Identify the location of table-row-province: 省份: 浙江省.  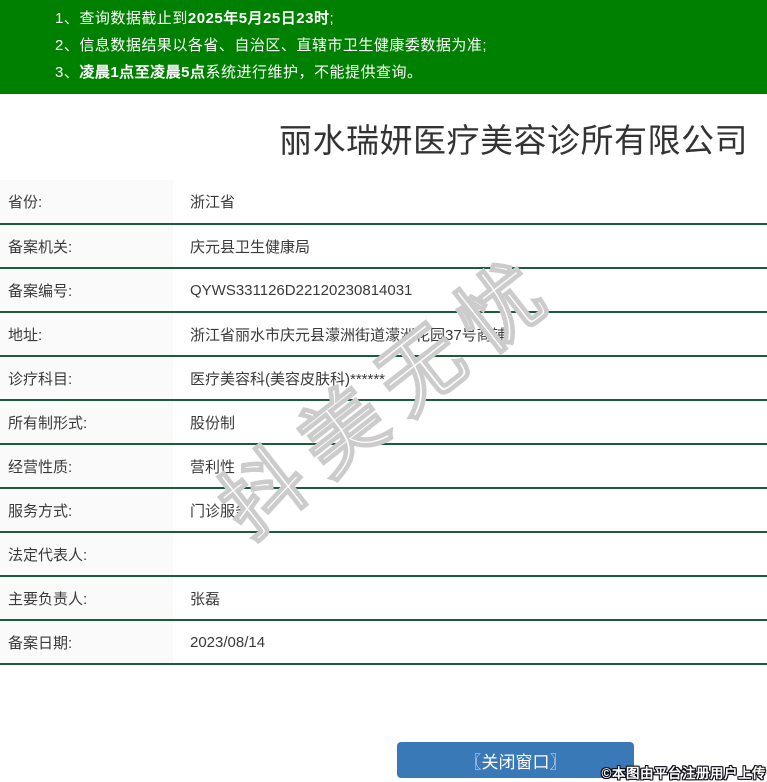
(383, 202).